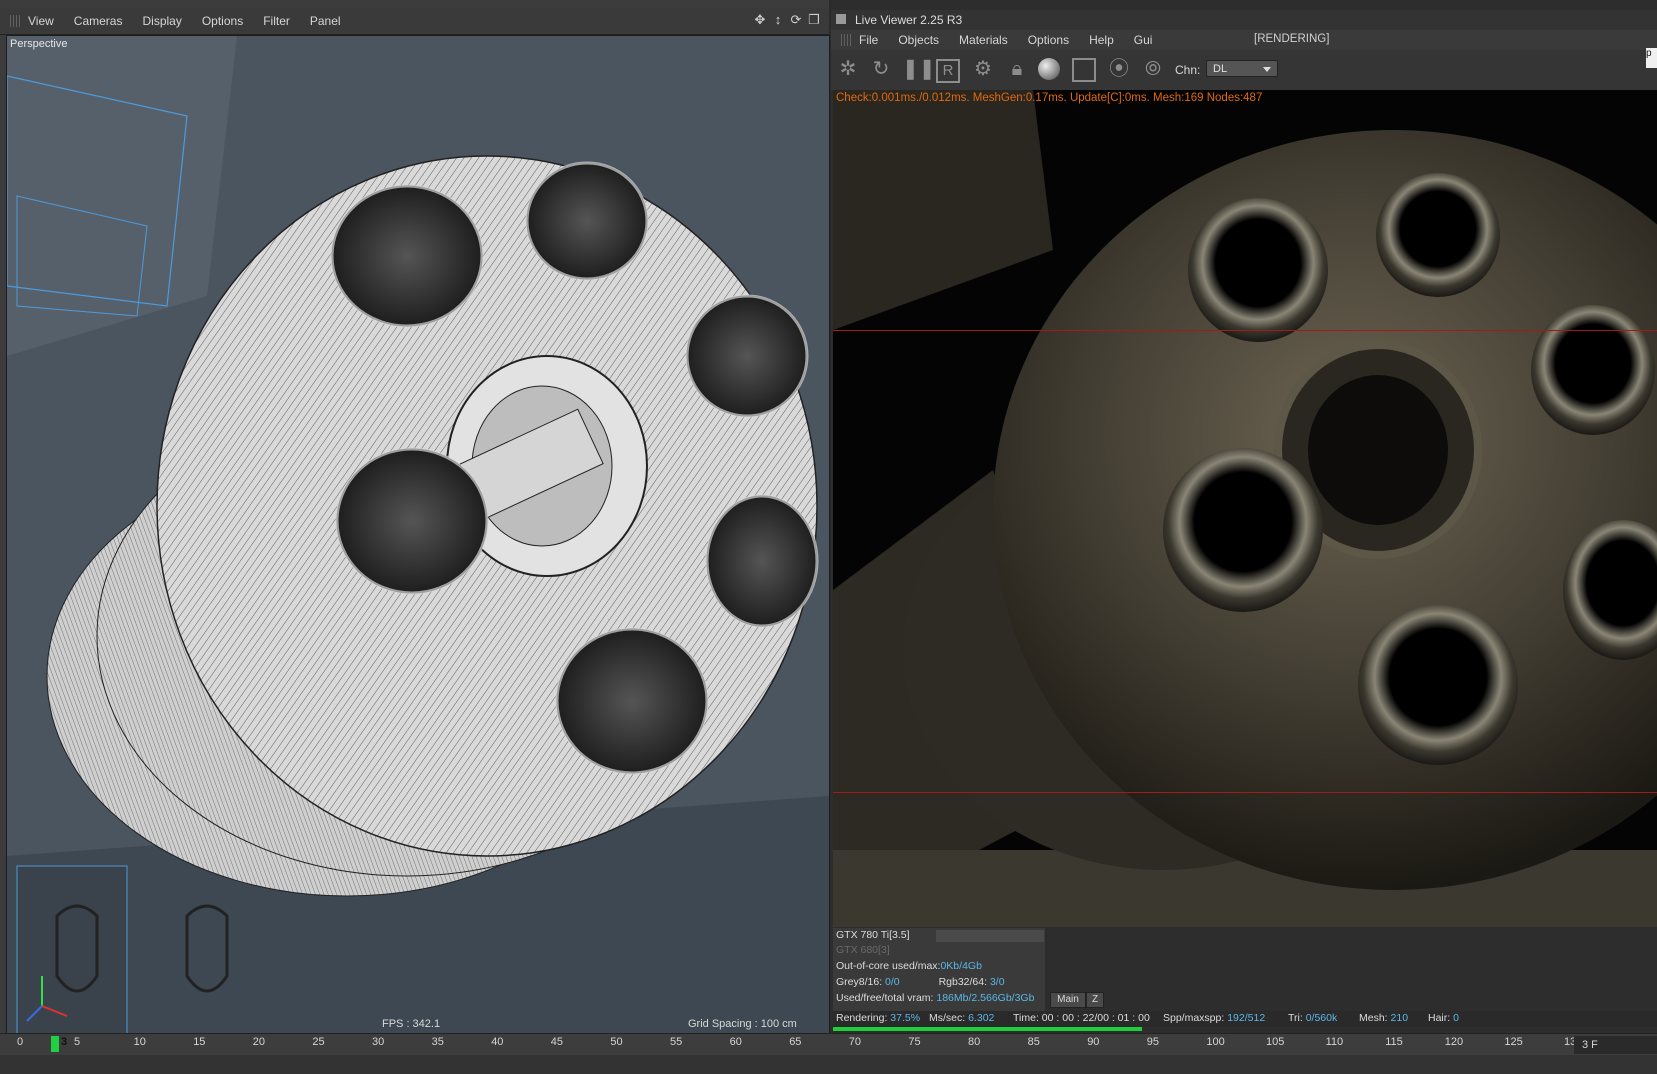 The height and width of the screenshot is (1074, 1657). I want to click on rgb-label: Rgb32/64:, so click(963, 982).